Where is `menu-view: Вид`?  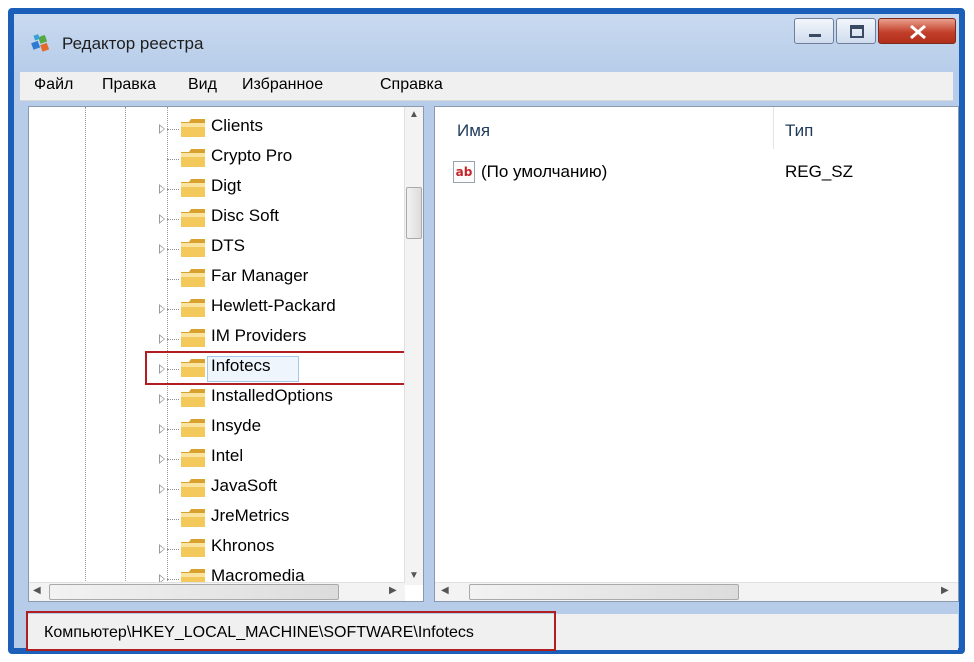
menu-view: Вид is located at coordinates (202, 85).